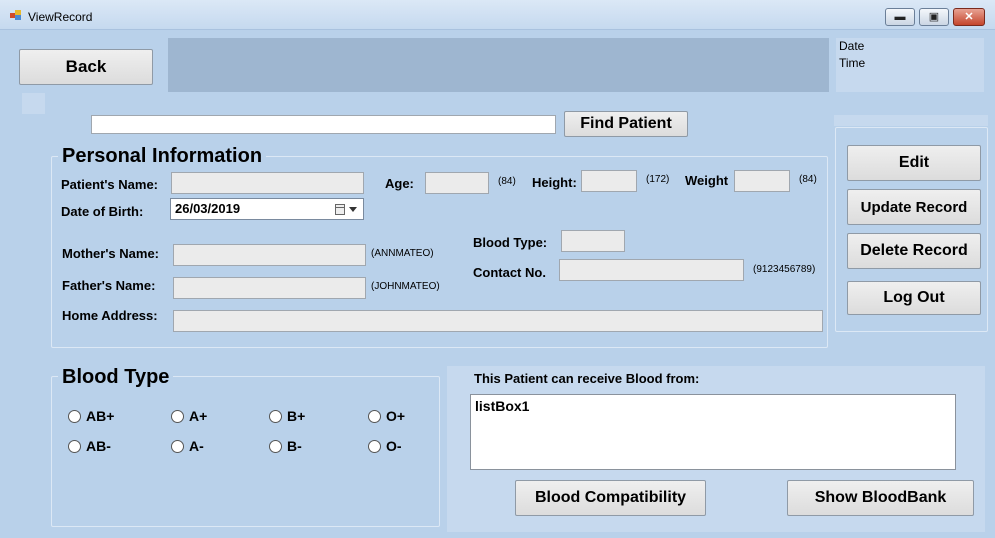 Image resolution: width=995 pixels, height=538 pixels. What do you see at coordinates (554, 182) in the screenshot?
I see `height-label: Height:` at bounding box center [554, 182].